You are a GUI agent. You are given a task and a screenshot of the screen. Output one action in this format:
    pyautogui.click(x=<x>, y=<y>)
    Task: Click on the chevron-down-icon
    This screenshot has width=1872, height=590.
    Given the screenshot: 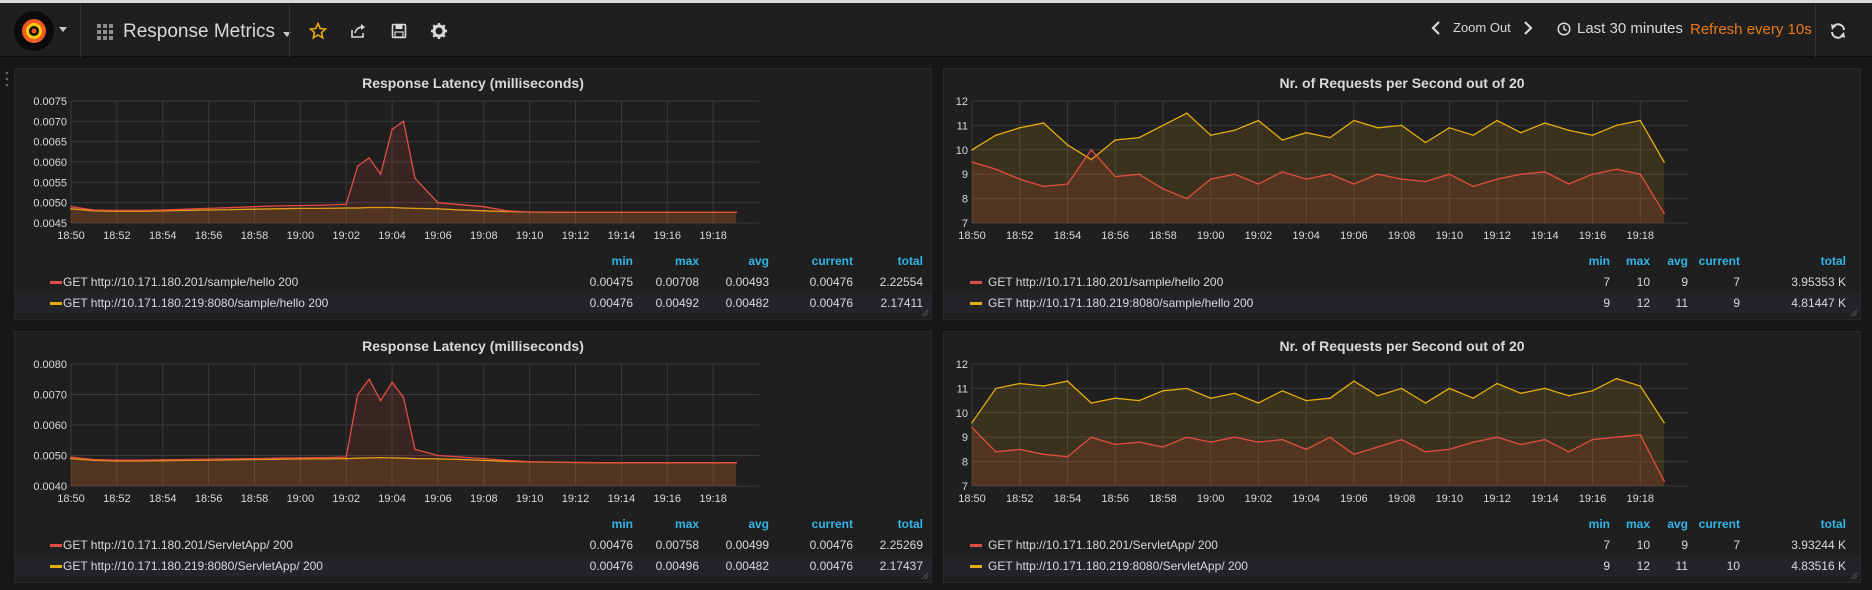 What is the action you would take?
    pyautogui.click(x=63, y=29)
    